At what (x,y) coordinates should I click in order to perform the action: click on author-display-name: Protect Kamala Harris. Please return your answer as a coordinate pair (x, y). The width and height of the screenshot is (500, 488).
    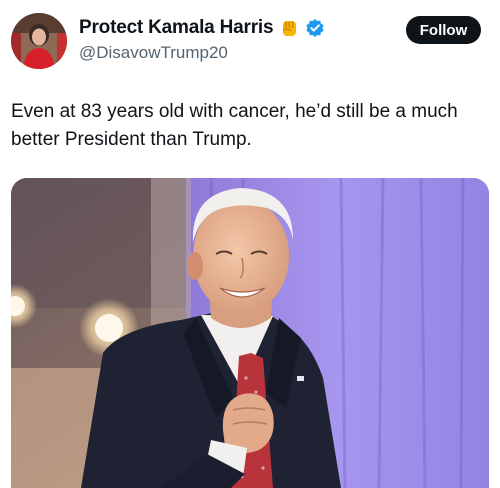
    Looking at the image, I should click on (176, 28).